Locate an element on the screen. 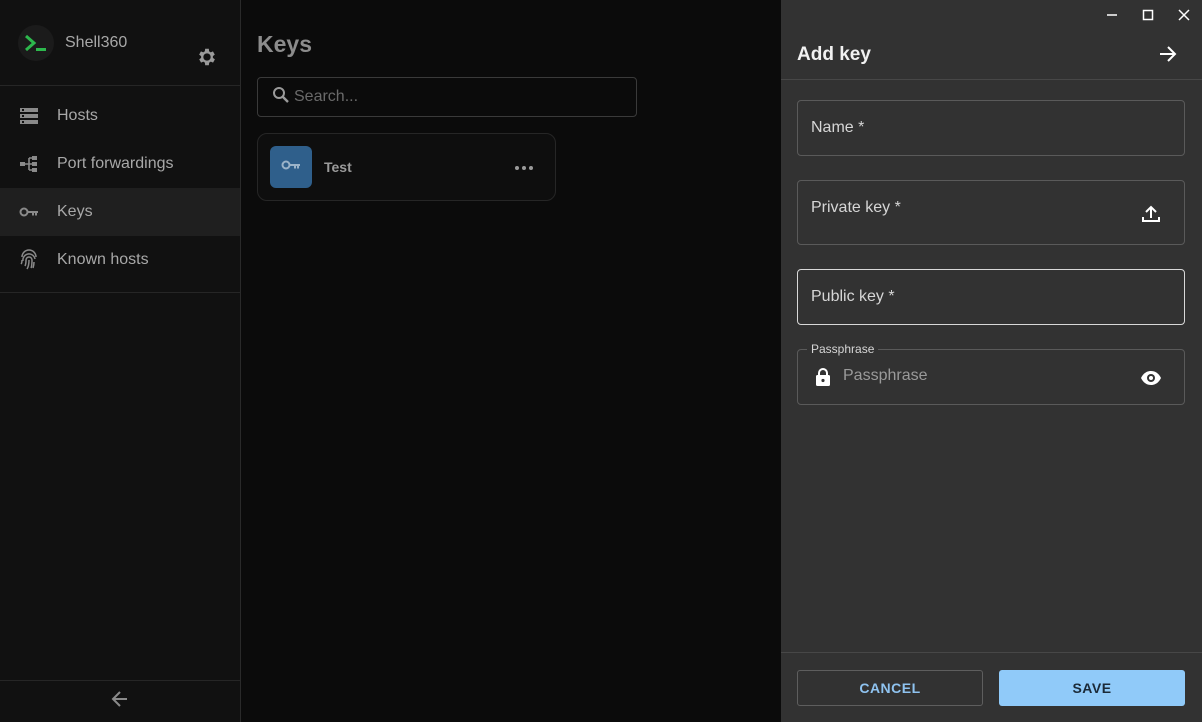 Image resolution: width=1202 pixels, height=722 pixels. sidebar-footer is located at coordinates (120, 701).